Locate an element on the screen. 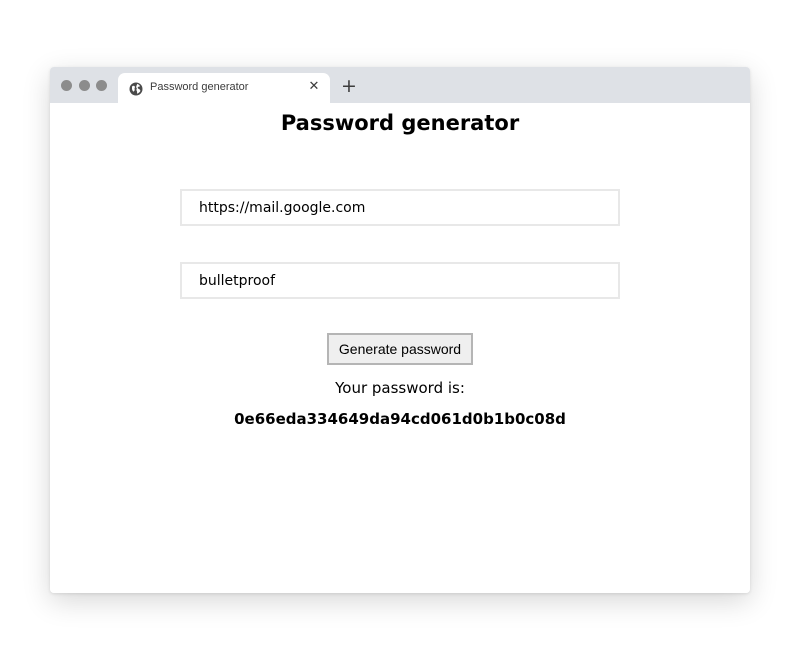 The height and width of the screenshot is (659, 800). window-maximize-dot is located at coordinates (101, 85).